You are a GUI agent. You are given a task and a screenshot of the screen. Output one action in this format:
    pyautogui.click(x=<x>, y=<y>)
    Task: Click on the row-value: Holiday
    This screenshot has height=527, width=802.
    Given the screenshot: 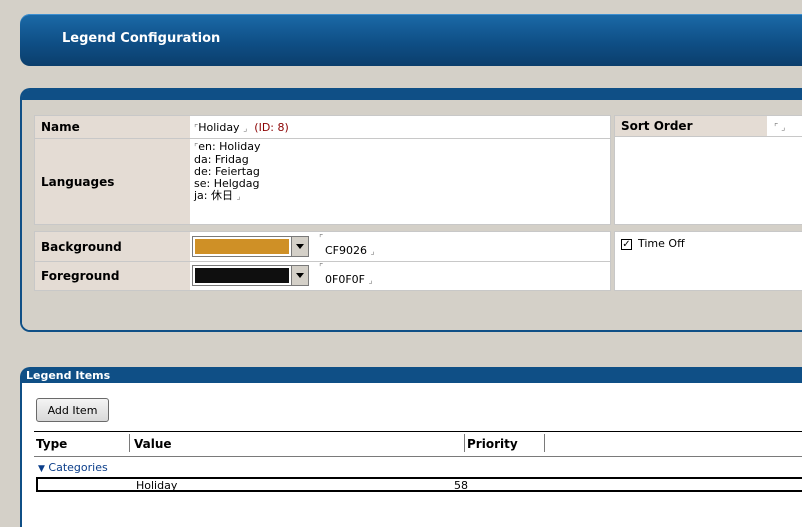 What is the action you would take?
    pyautogui.click(x=157, y=485)
    